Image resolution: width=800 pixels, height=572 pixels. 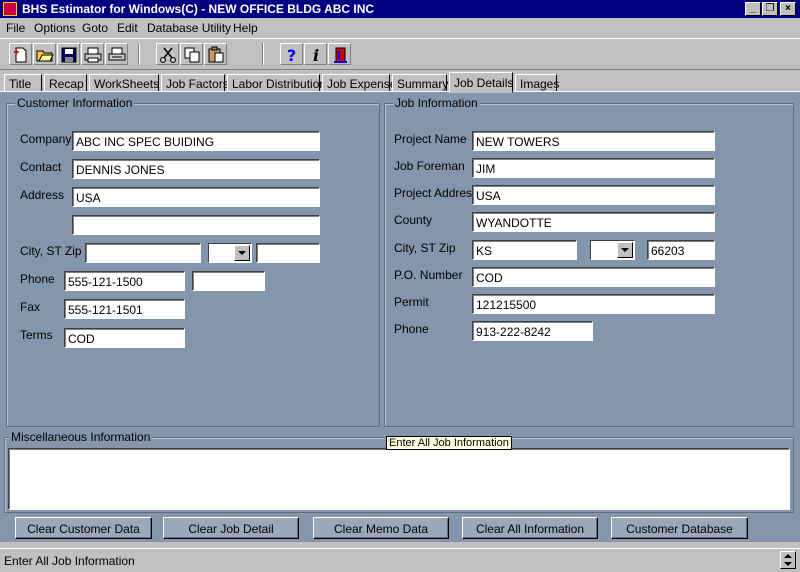 What do you see at coordinates (81, 437) in the screenshot?
I see `miscellaneous-information-title: Miscellaneous Information` at bounding box center [81, 437].